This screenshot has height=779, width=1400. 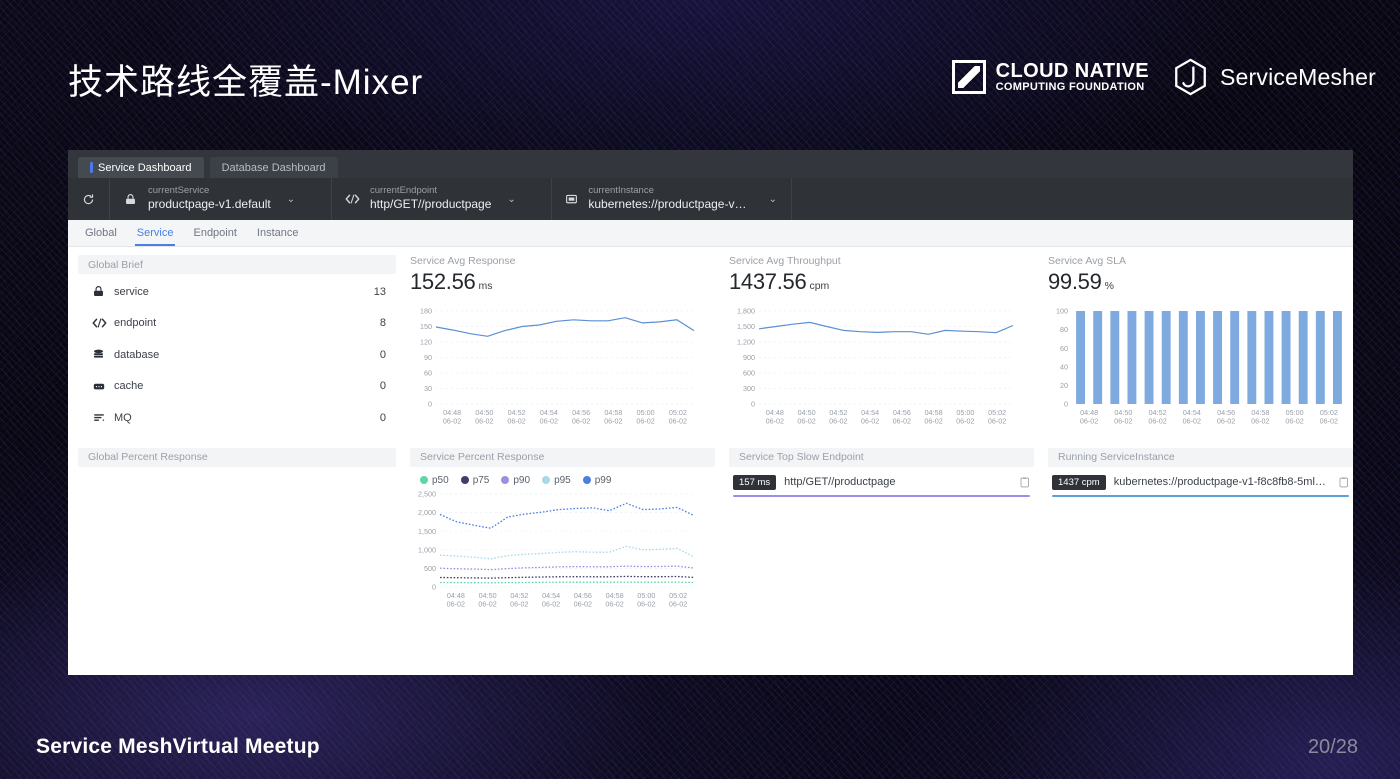 What do you see at coordinates (749, 373) in the screenshot?
I see `svg-text: 600` at bounding box center [749, 373].